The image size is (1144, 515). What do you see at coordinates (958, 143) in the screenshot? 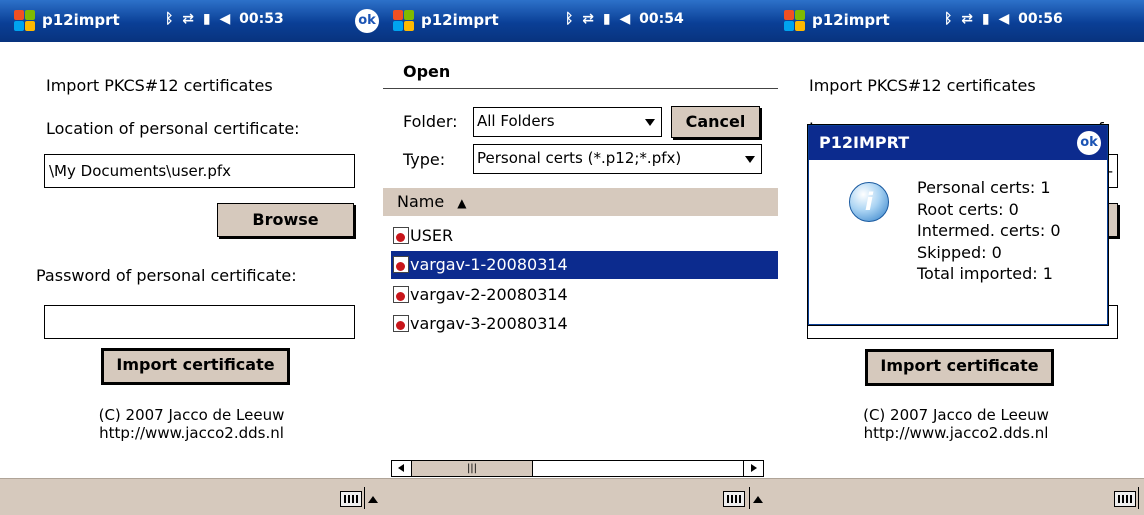
I see `dialog-title-bar: P12IMPRT` at bounding box center [958, 143].